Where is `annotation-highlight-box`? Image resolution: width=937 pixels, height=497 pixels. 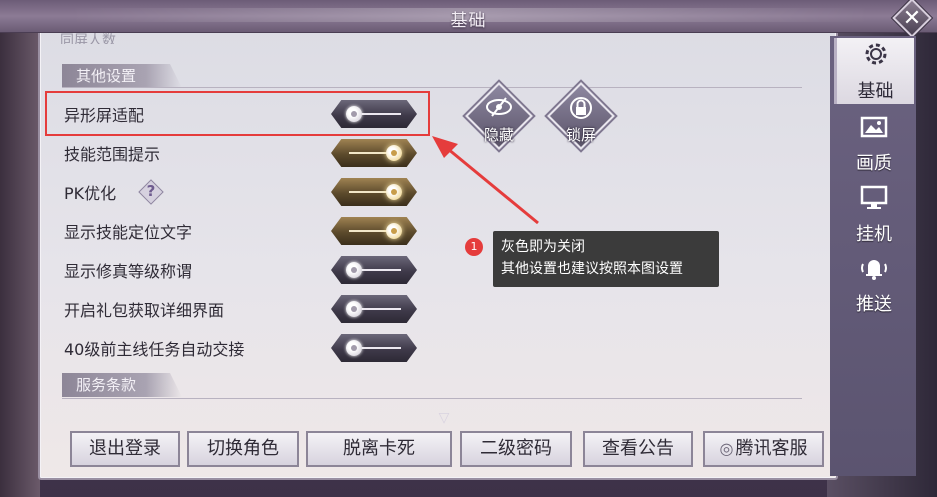 annotation-highlight-box is located at coordinates (237, 113).